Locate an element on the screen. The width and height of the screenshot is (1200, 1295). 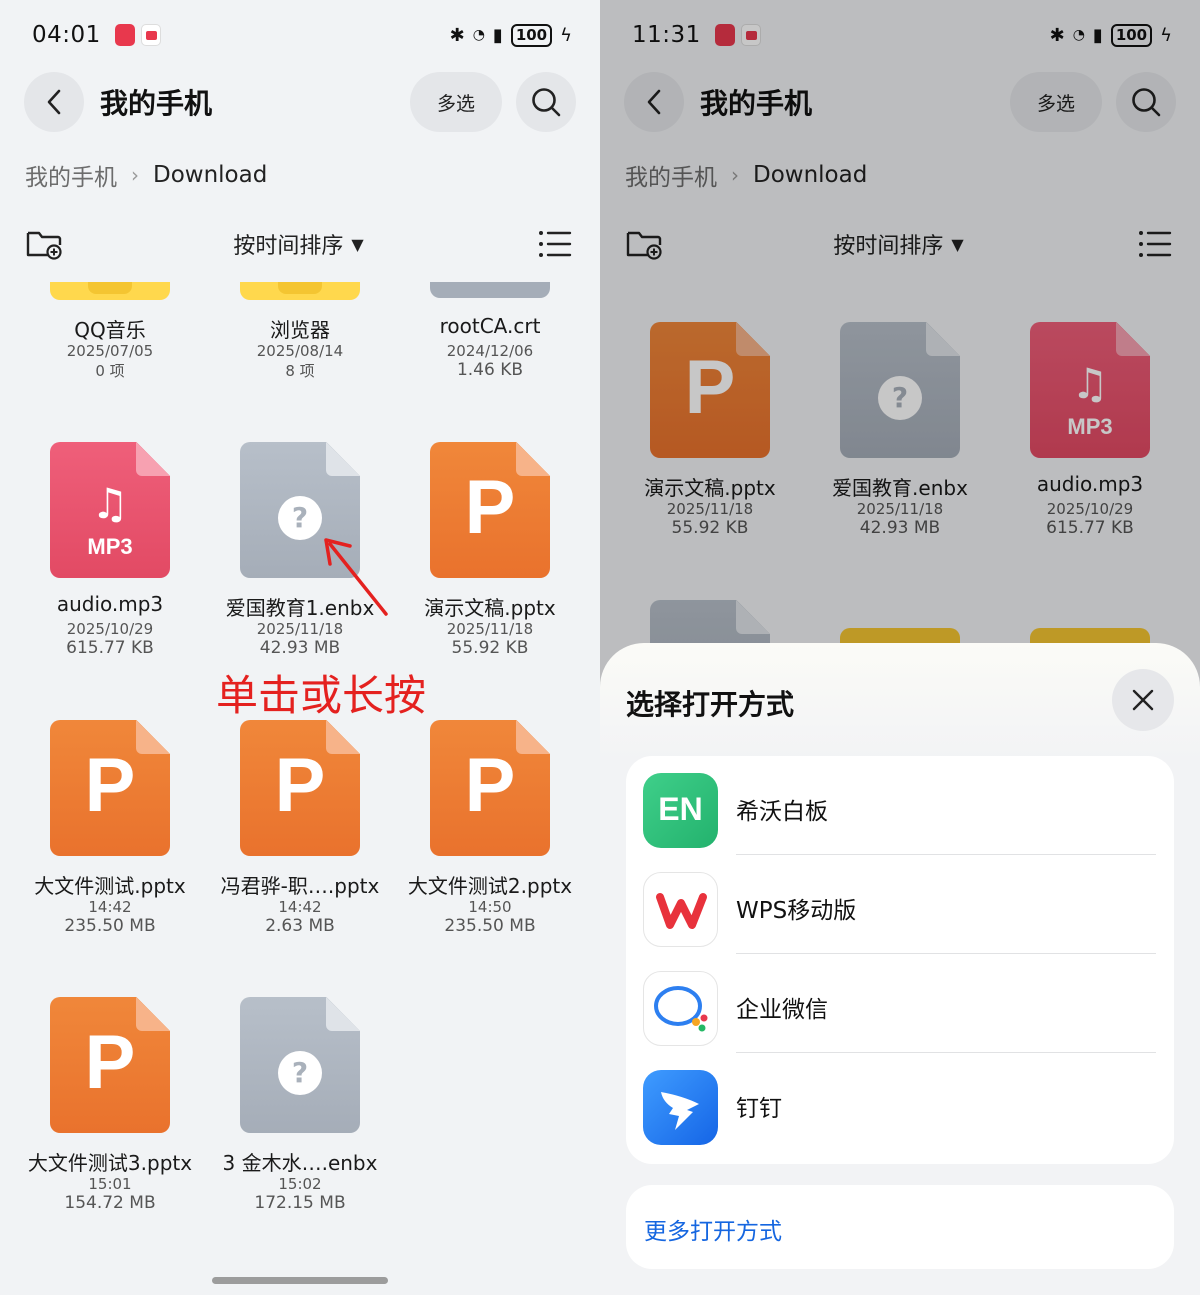
mp3-file-icon: ♫ MP3 is located at coordinates (110, 510).